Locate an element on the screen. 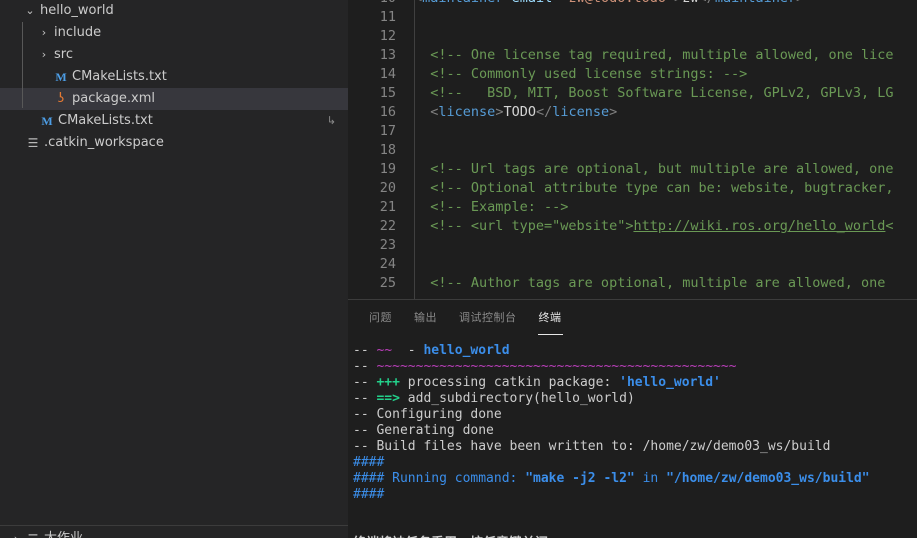 Image resolution: width=917 pixels, height=538 pixels. terminal-line: -- ~~ - hello_world is located at coordinates (632, 351).